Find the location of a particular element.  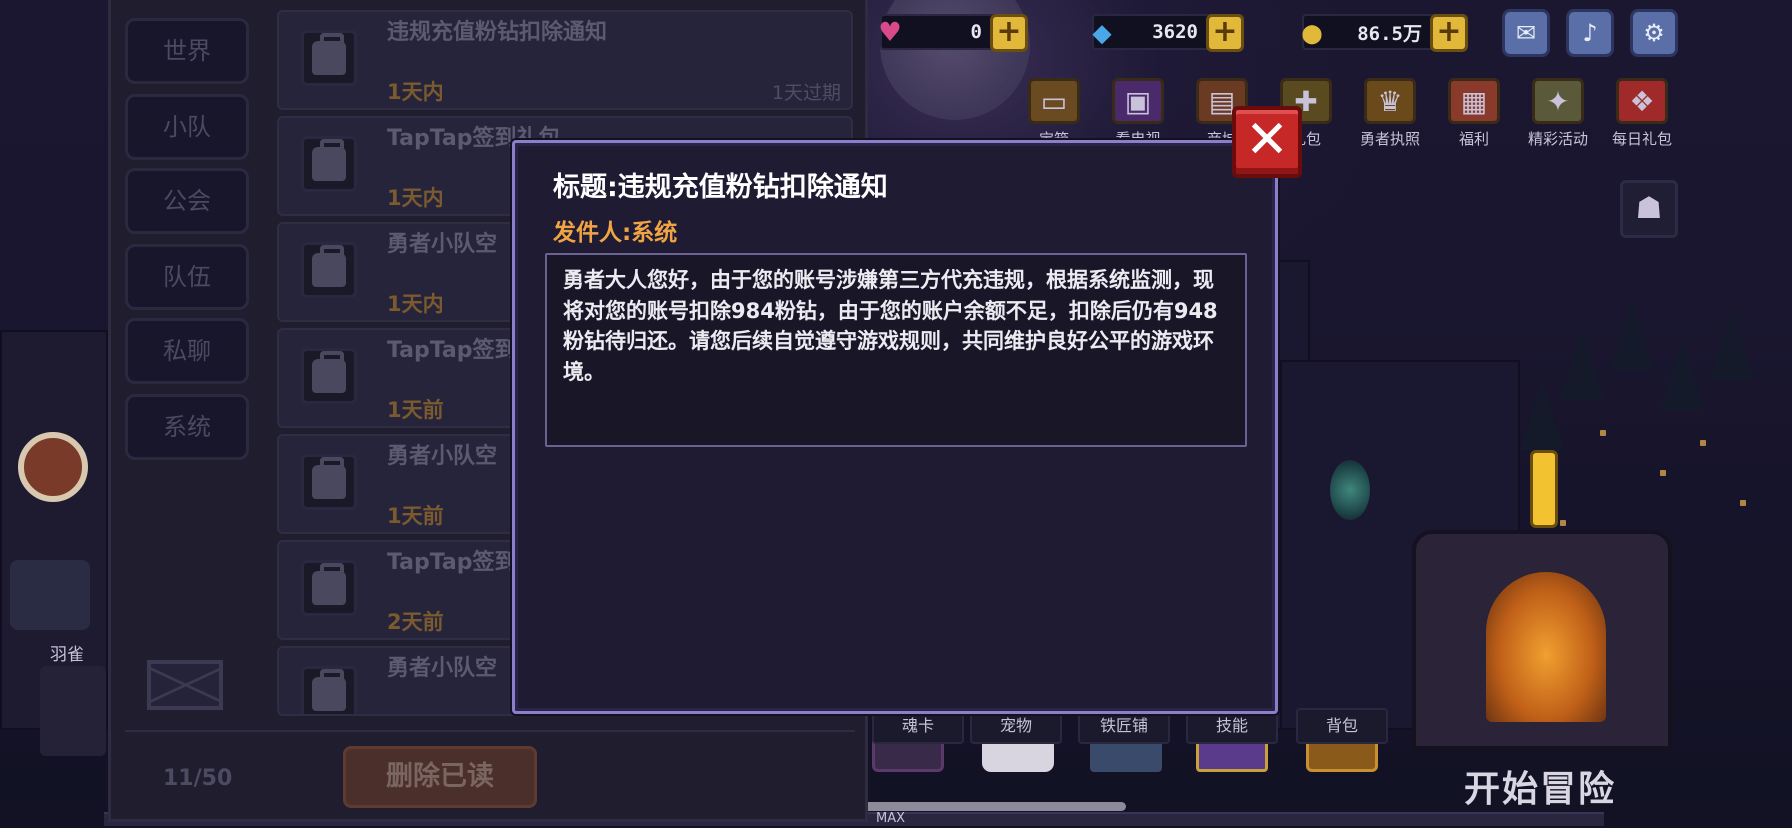

mail-count: 11/50 is located at coordinates (198, 778).